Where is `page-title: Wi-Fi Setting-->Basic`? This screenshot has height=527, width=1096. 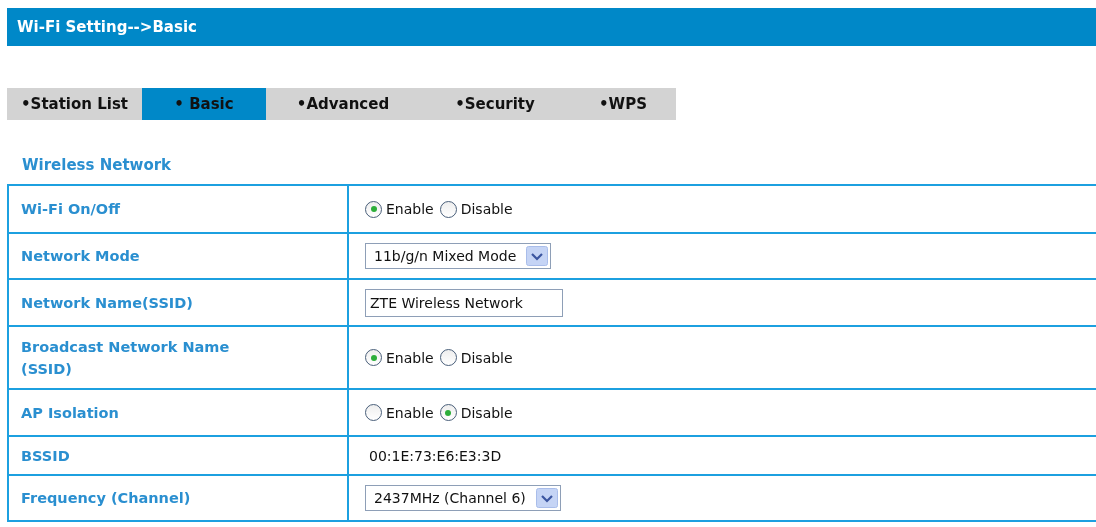 page-title: Wi-Fi Setting-->Basic is located at coordinates (107, 27).